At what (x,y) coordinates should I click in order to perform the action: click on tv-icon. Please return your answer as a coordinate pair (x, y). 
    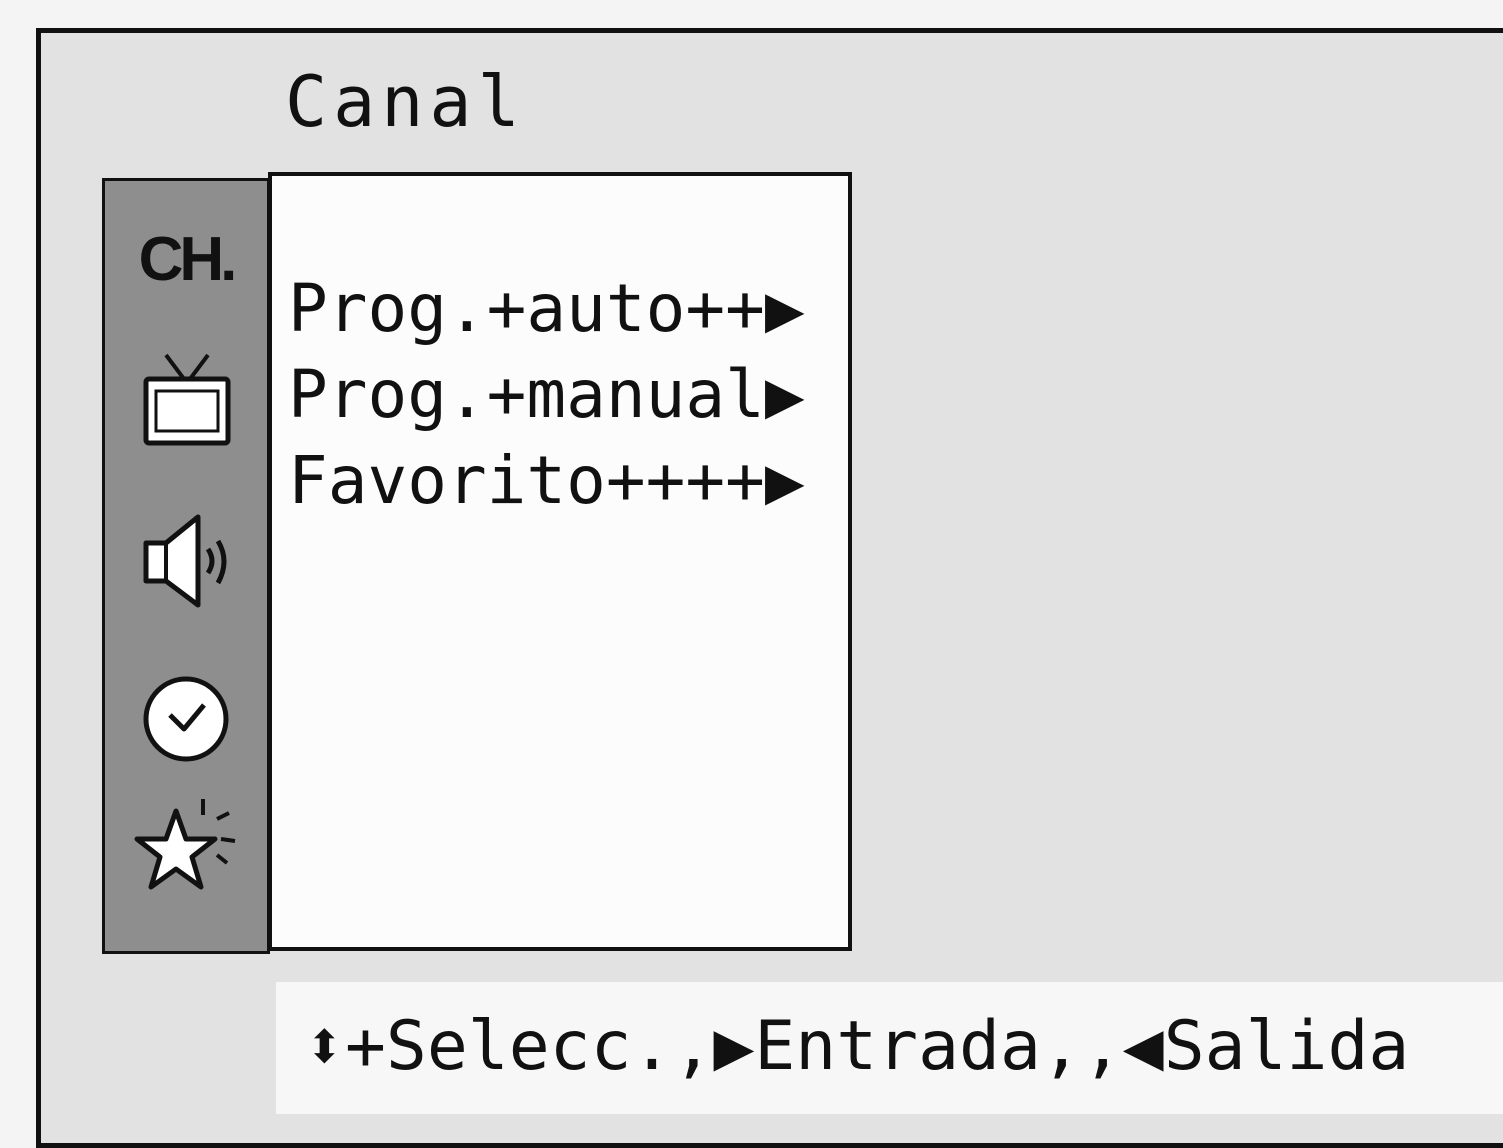
    Looking at the image, I should click on (187, 399).